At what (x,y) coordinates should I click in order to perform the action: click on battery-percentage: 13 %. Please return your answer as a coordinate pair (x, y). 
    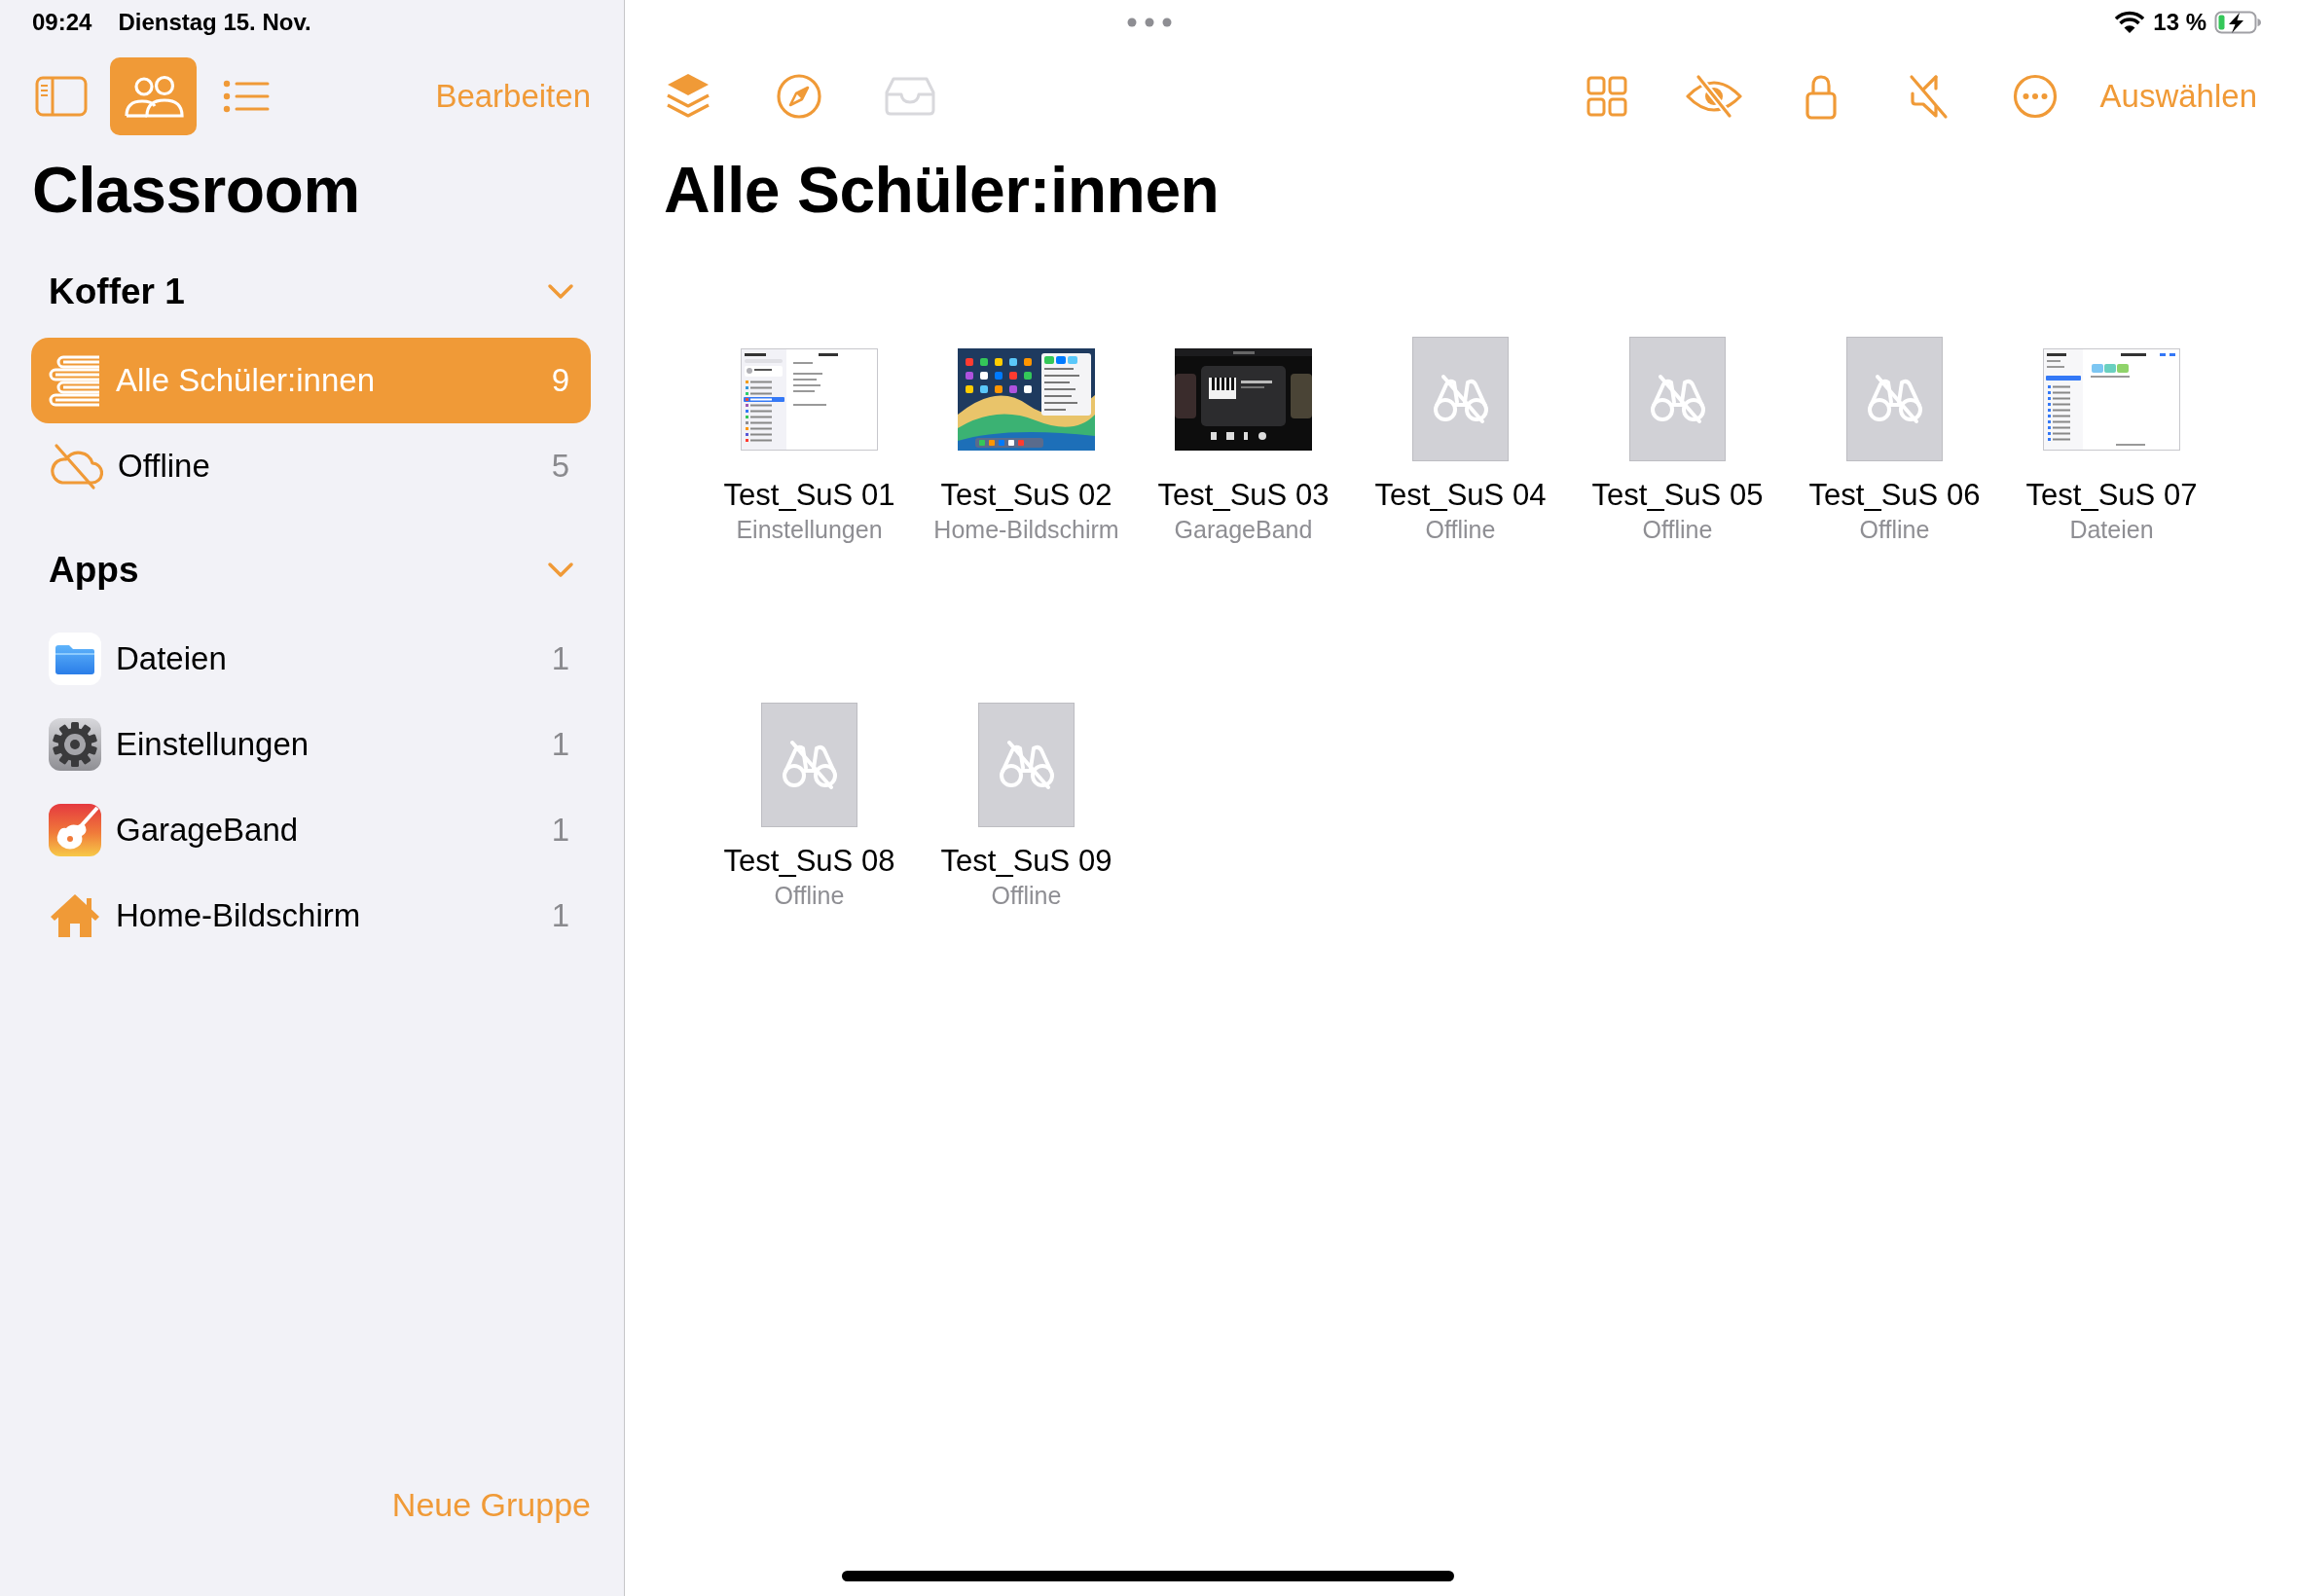
    Looking at the image, I should click on (2179, 22).